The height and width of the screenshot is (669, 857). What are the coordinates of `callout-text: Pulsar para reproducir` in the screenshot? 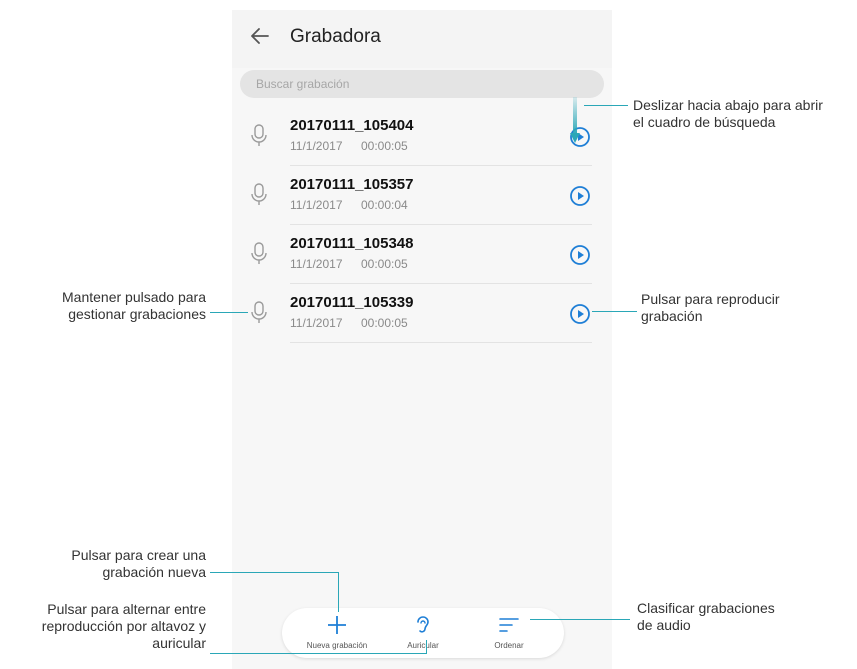 It's located at (710, 299).